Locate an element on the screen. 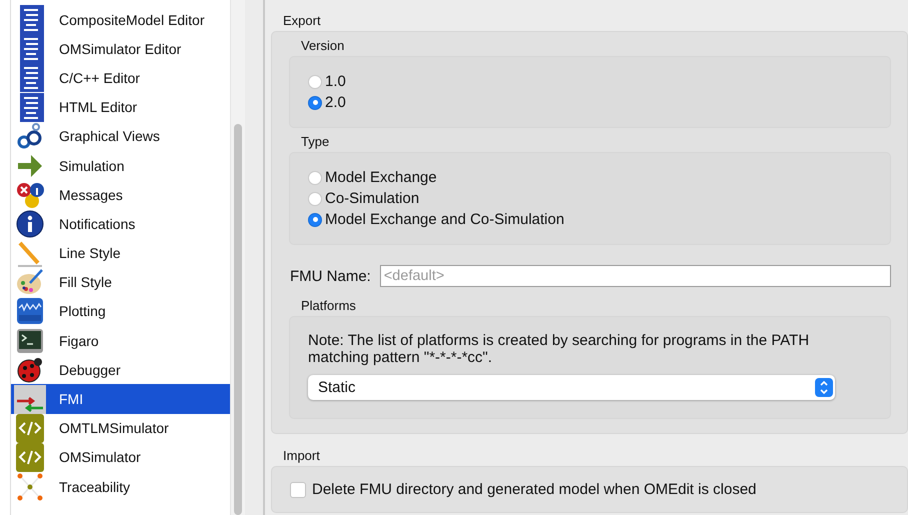 The width and height of the screenshot is (908, 515). option-label: 1.0 is located at coordinates (335, 81).